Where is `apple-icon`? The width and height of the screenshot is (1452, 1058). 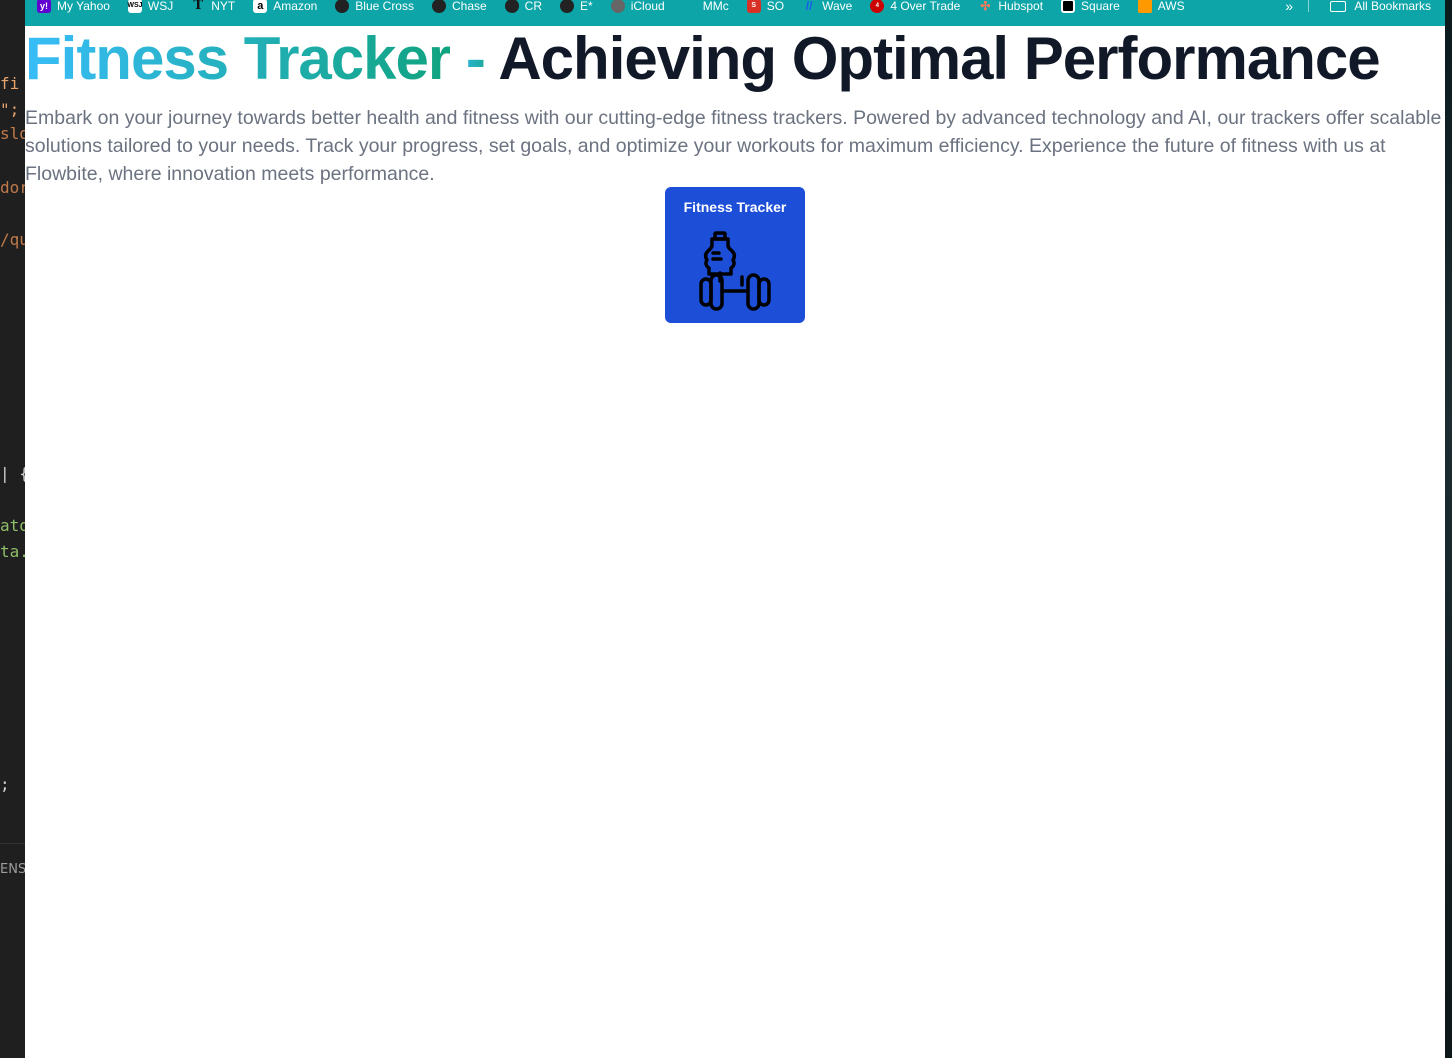
apple-icon is located at coordinates (617, 6).